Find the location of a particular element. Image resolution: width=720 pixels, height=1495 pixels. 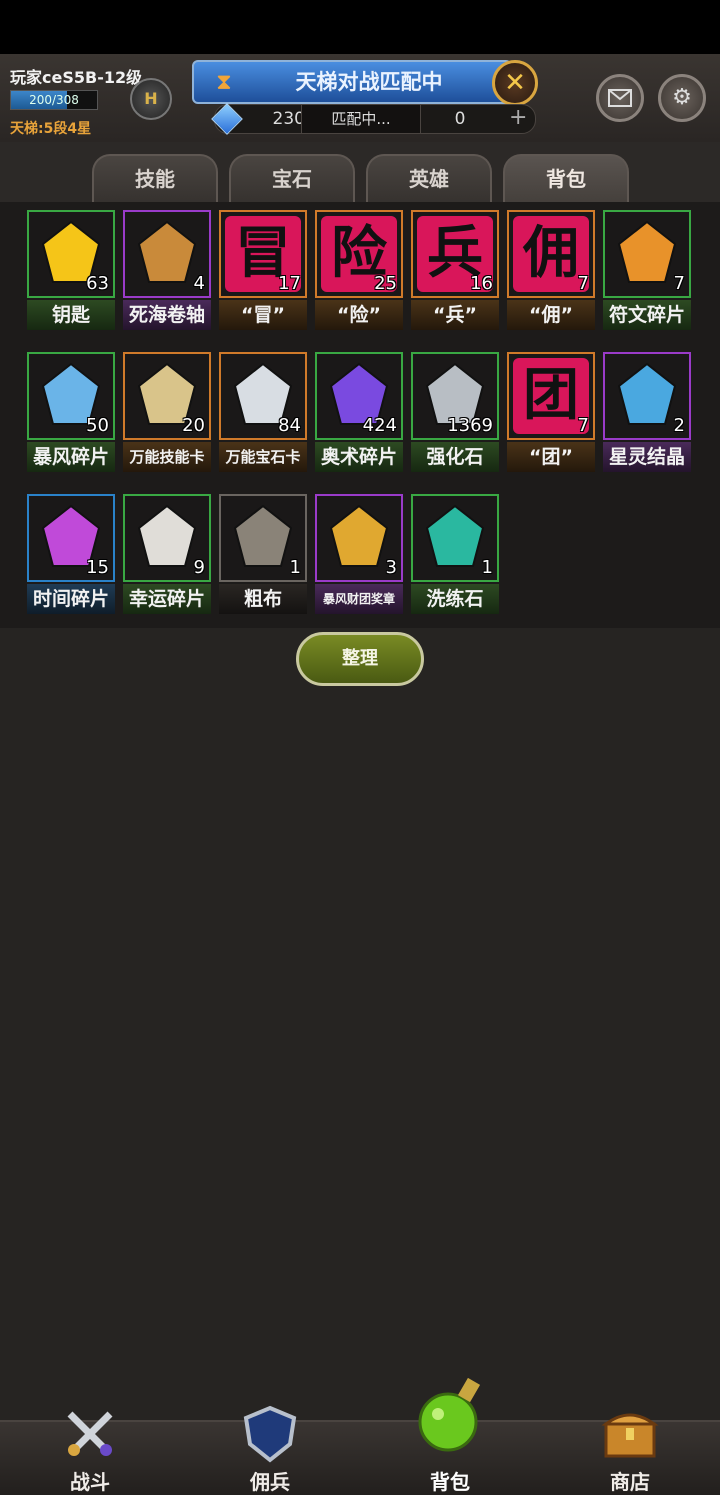

inventory-item: 险 25 “险” is located at coordinates (359, 271).